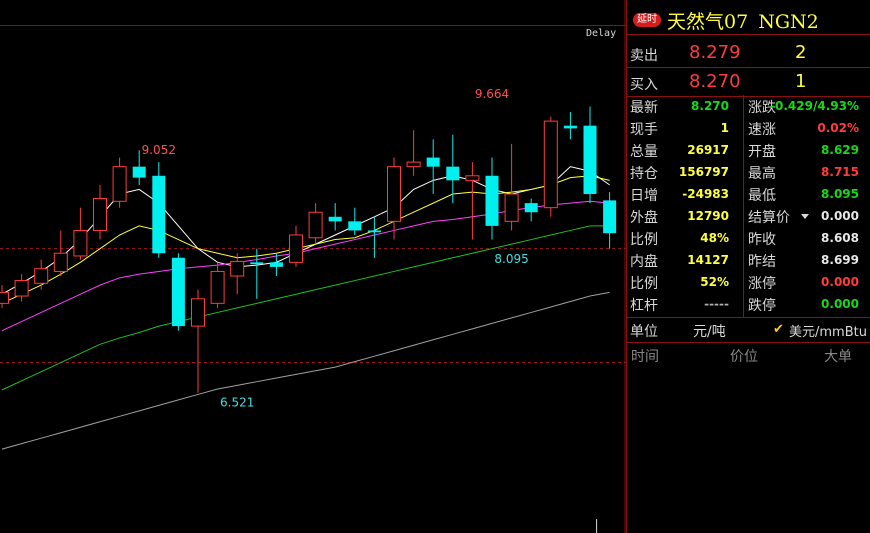 Image resolution: width=870 pixels, height=533 pixels. I want to click on quote-label: 持仓, so click(644, 174).